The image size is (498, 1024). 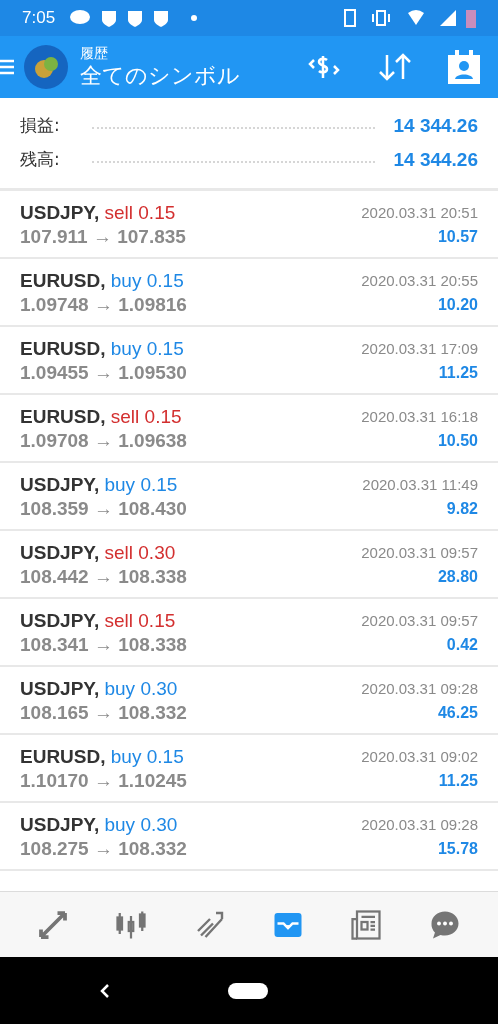 What do you see at coordinates (39, 18) in the screenshot?
I see `clock-text: 7:05` at bounding box center [39, 18].